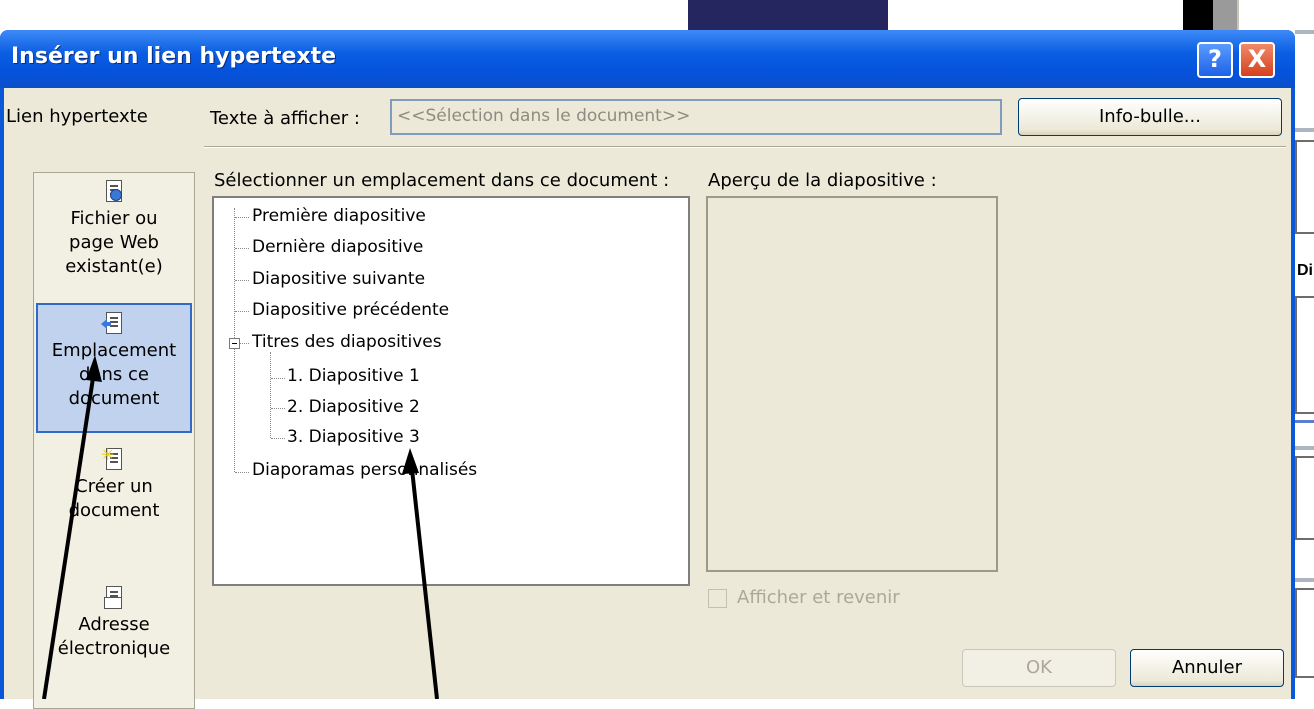  What do you see at coordinates (114, 218) in the screenshot?
I see `sidebar-item-label: Fichier ou` at bounding box center [114, 218].